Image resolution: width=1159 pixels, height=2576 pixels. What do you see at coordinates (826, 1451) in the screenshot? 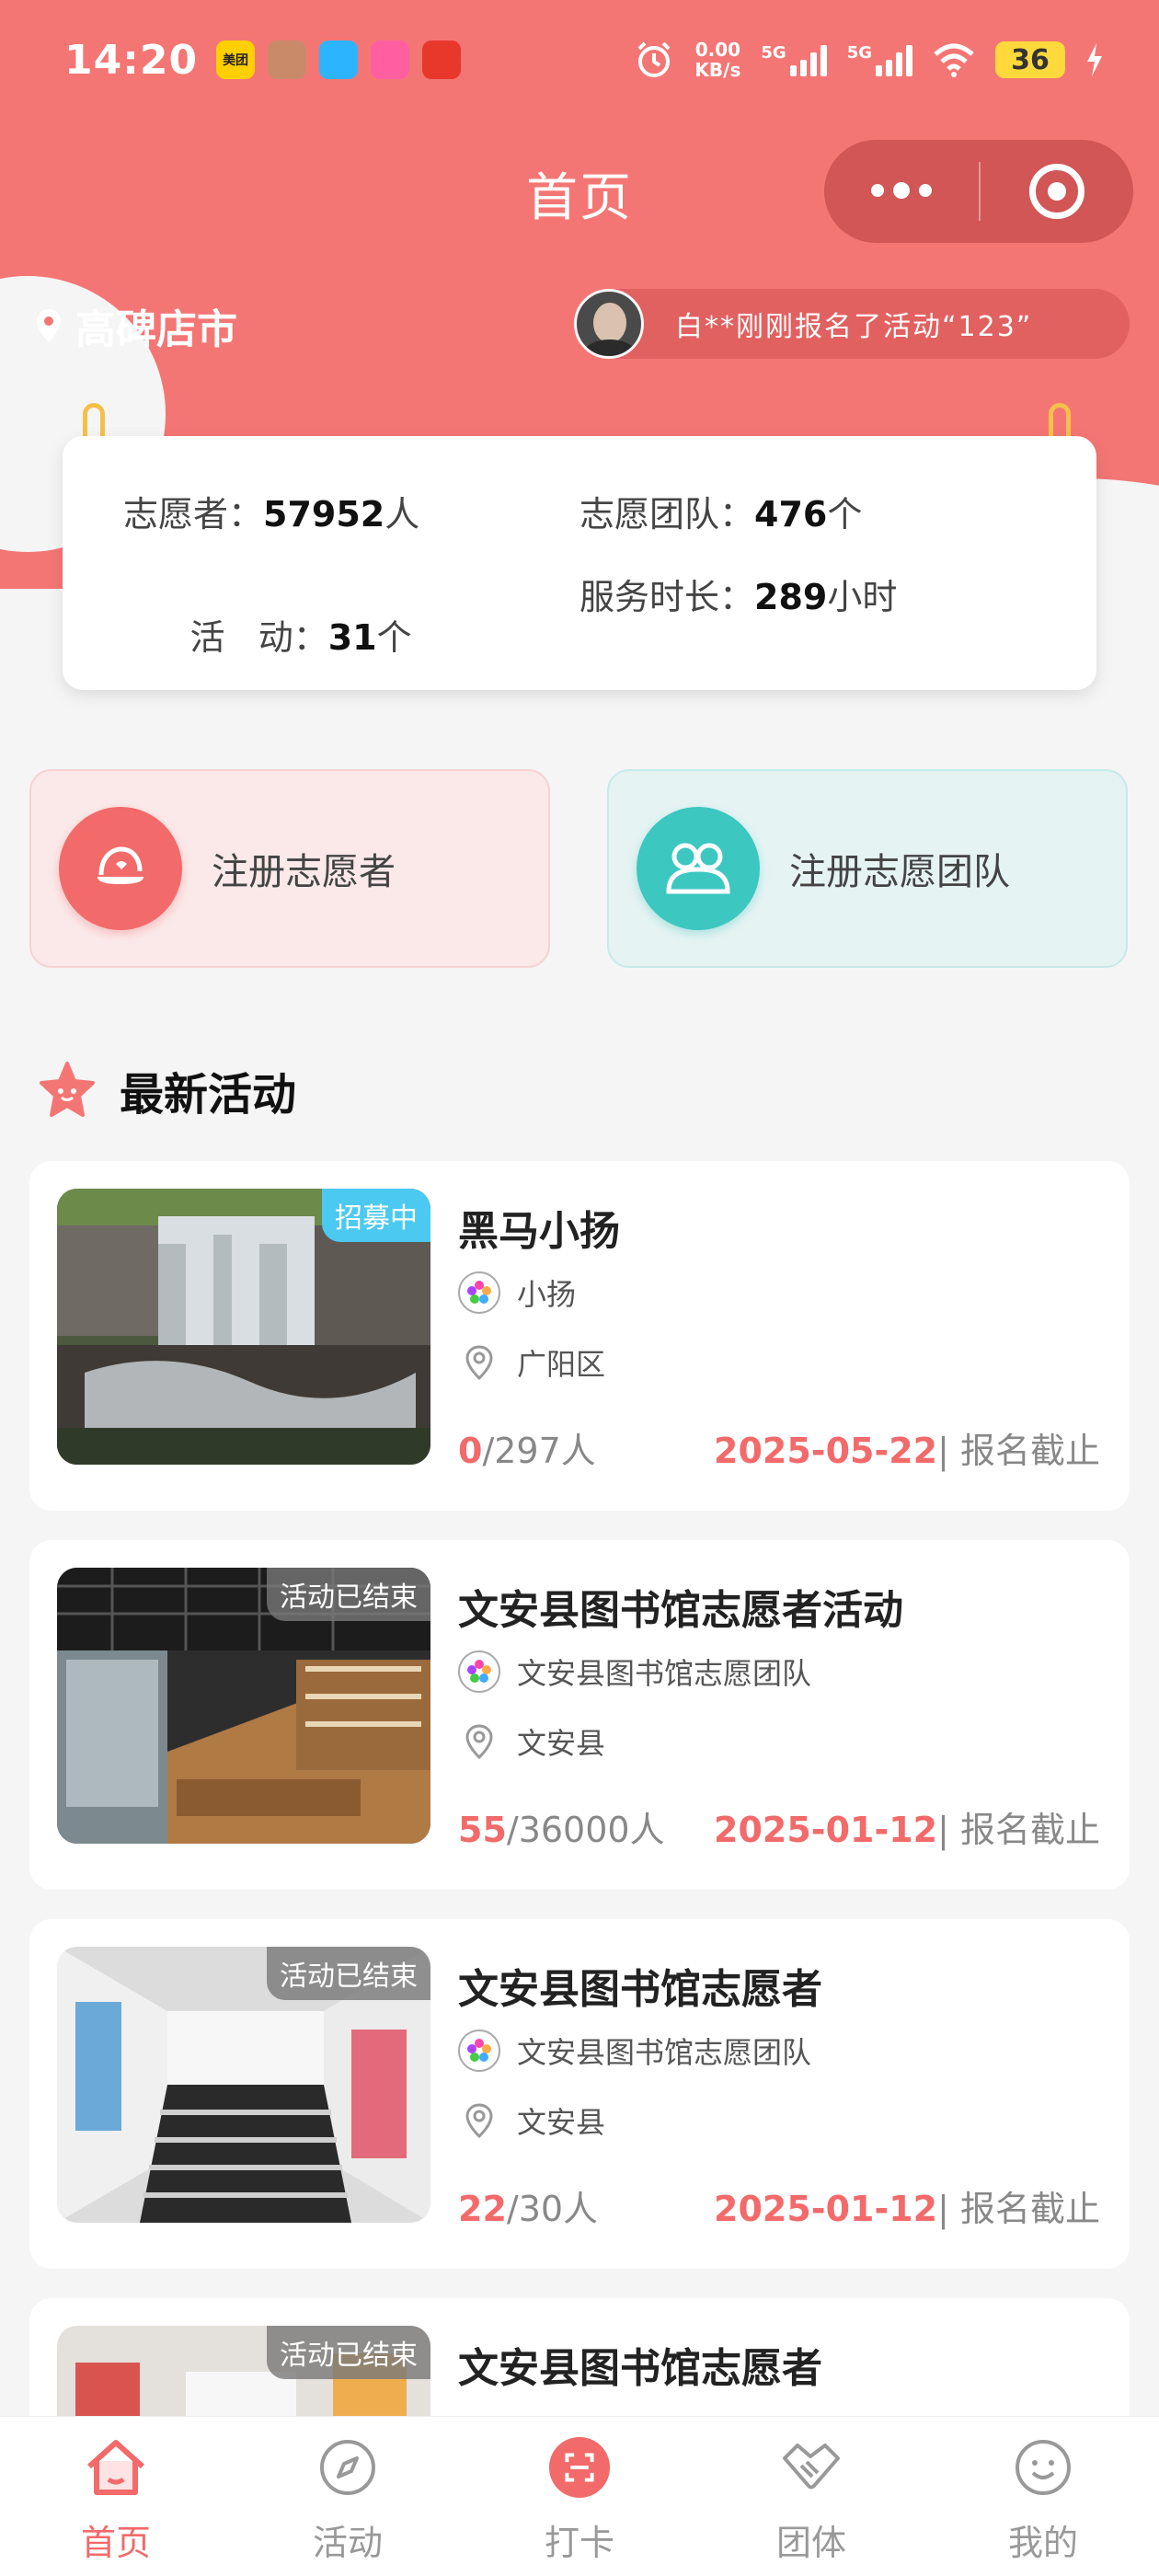
I see `deadline-date: 2025-05-22` at bounding box center [826, 1451].